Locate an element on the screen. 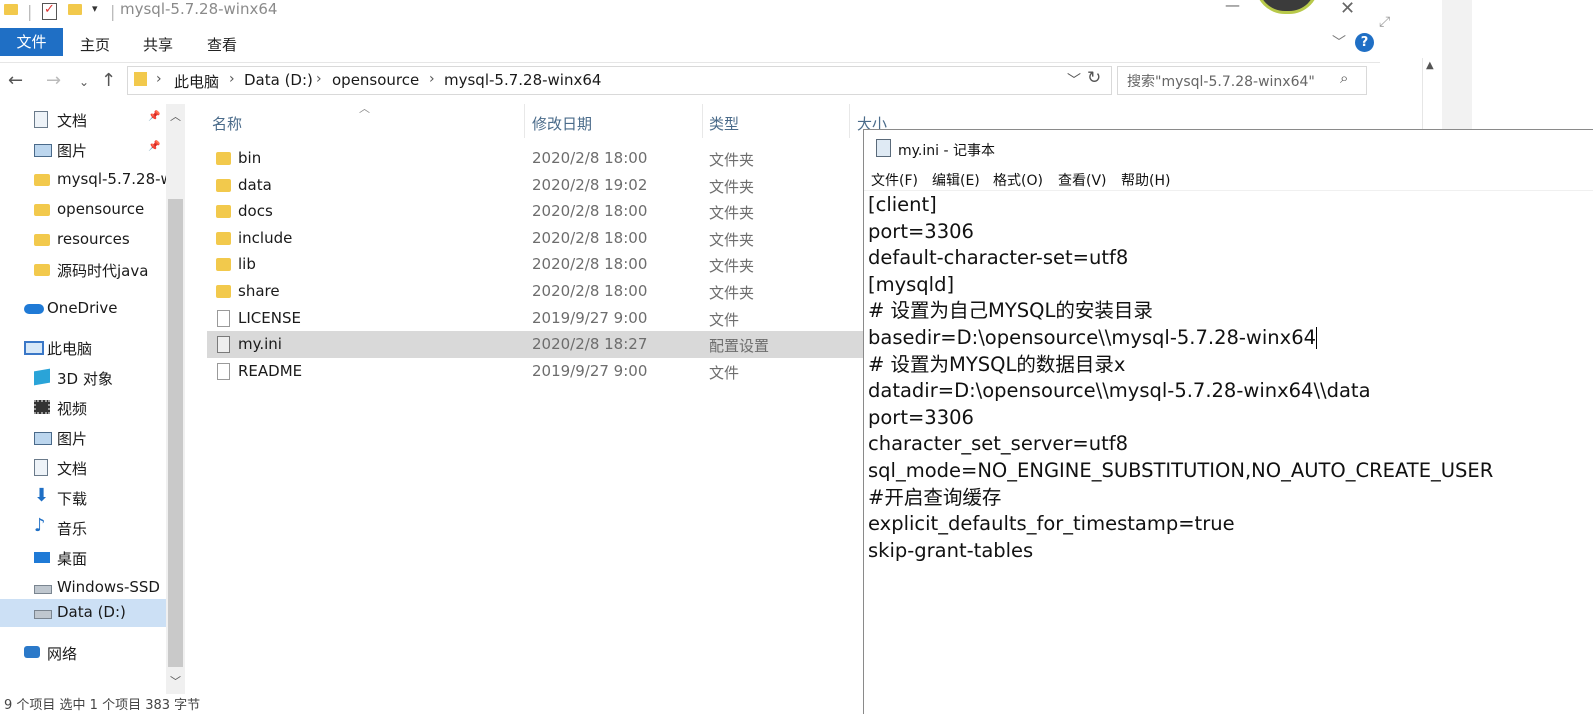 Image resolution: width=1593 pixels, height=714 pixels. properties-check-icon is located at coordinates (49, 11).